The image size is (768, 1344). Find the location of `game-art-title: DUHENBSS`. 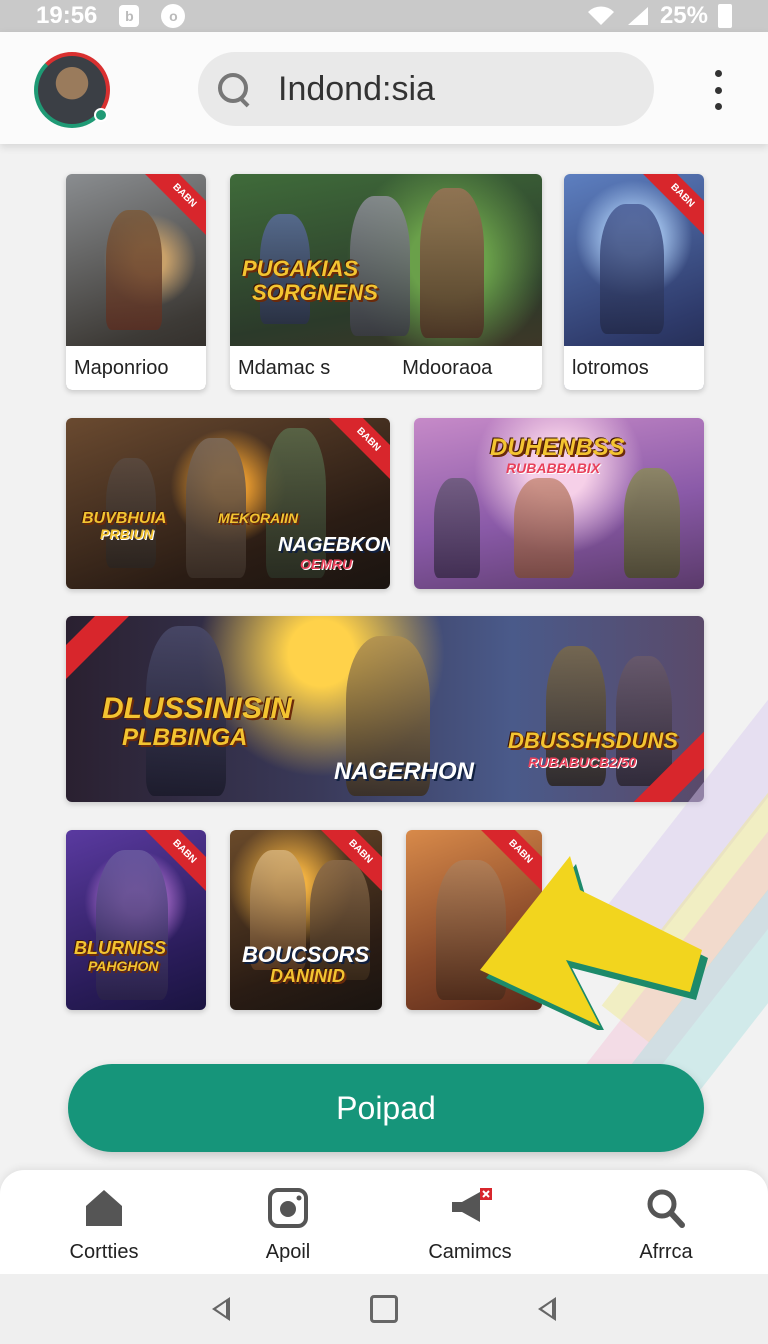

game-art-title: DUHENBSS is located at coordinates (557, 447).